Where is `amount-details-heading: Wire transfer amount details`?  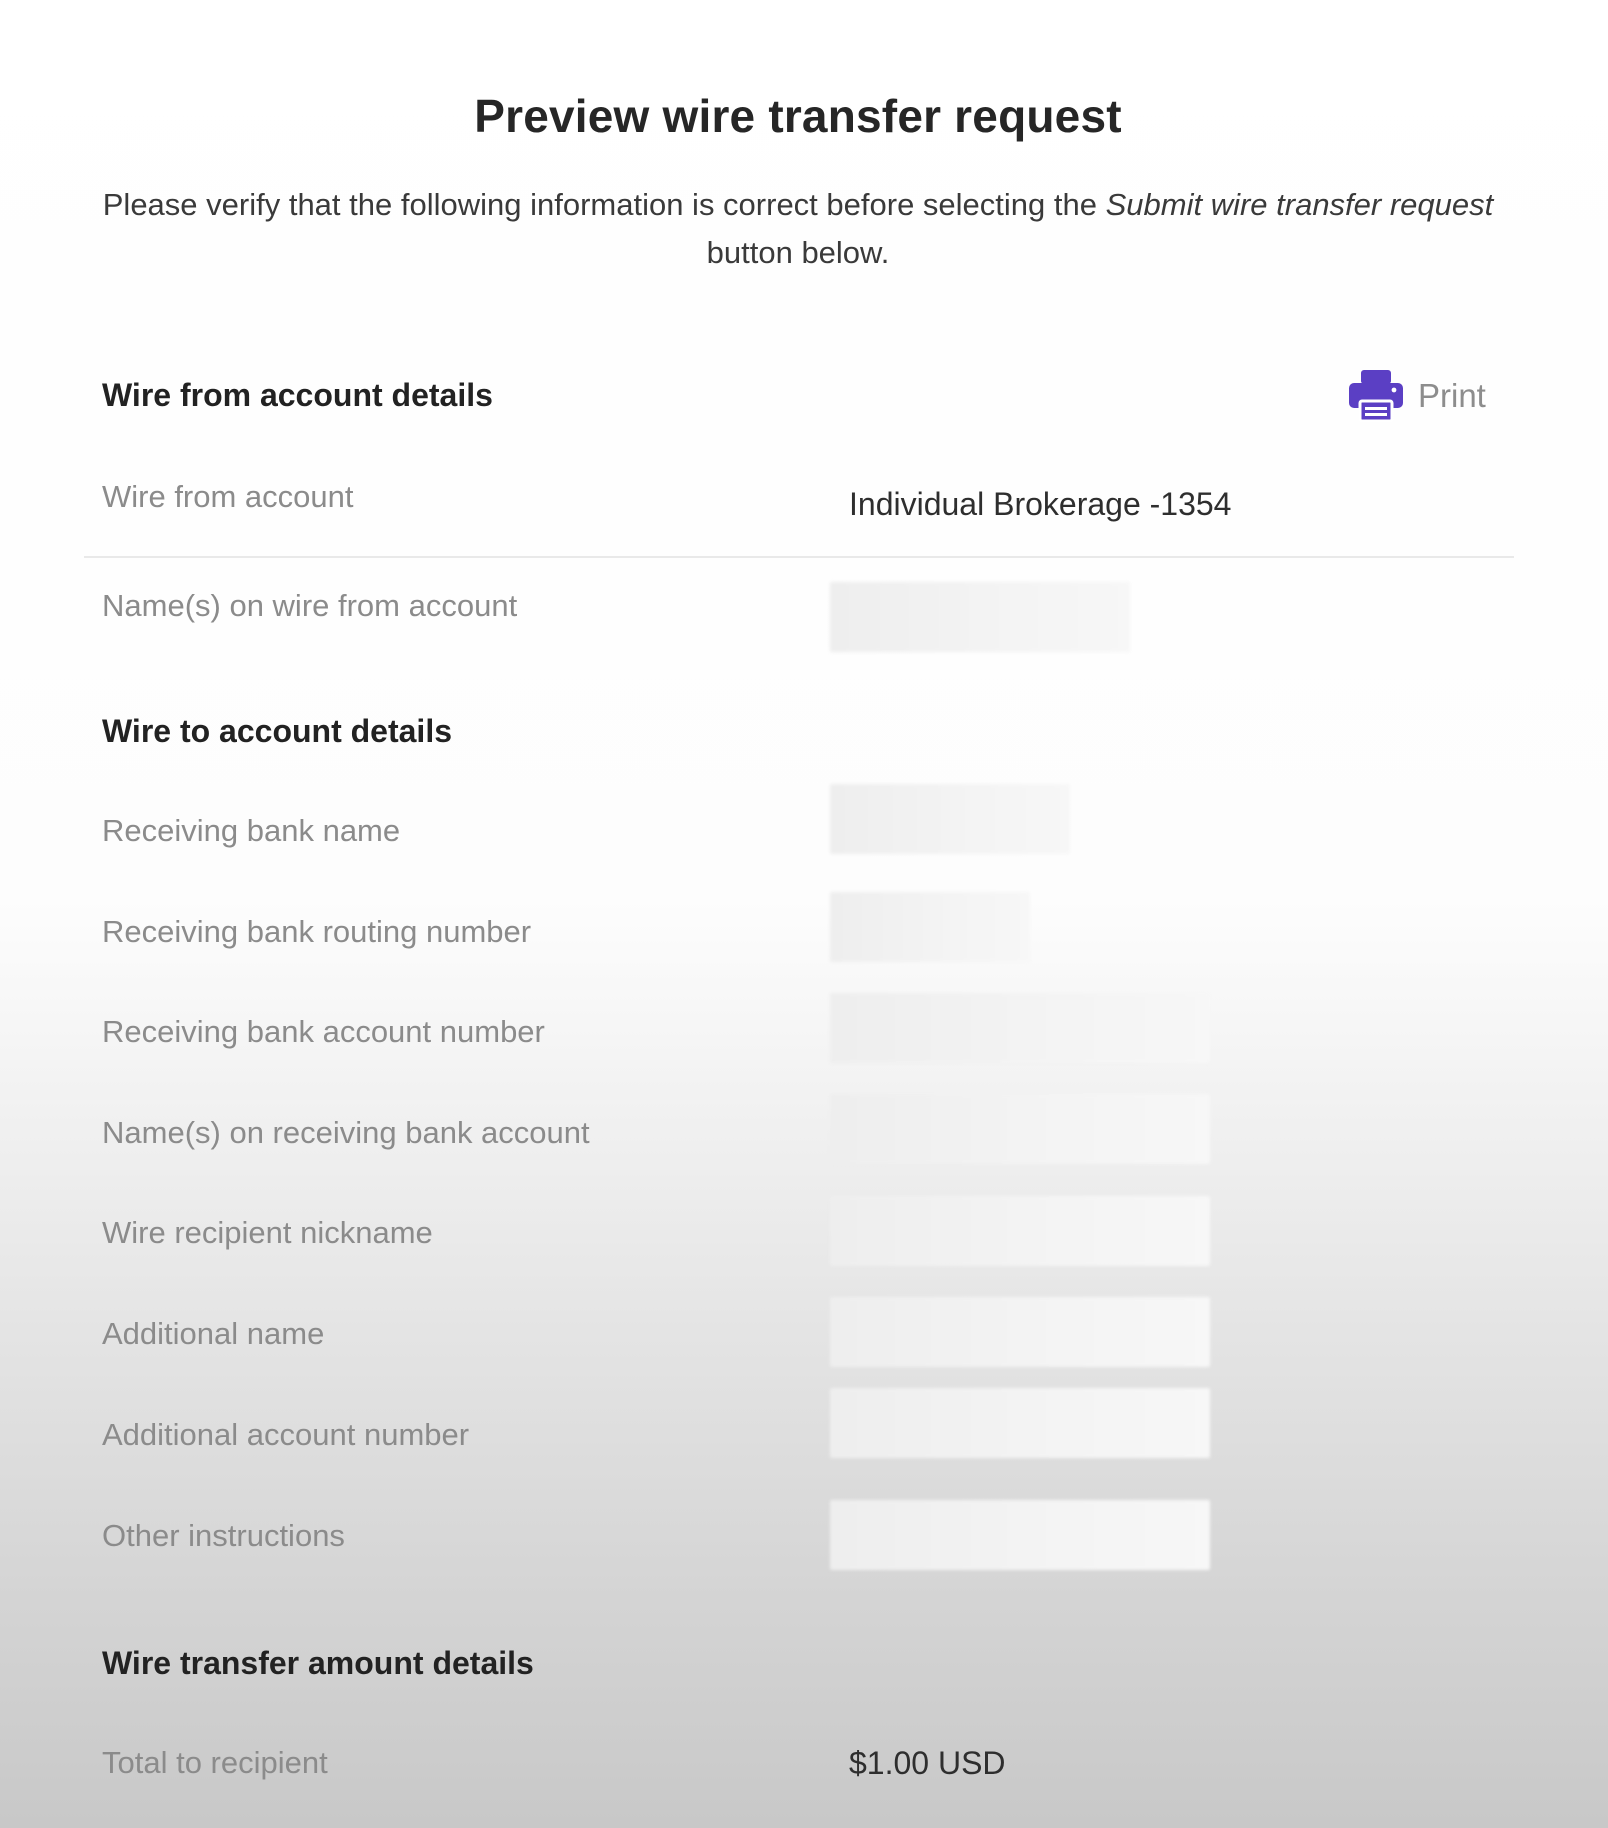
amount-details-heading: Wire transfer amount details is located at coordinates (318, 1663).